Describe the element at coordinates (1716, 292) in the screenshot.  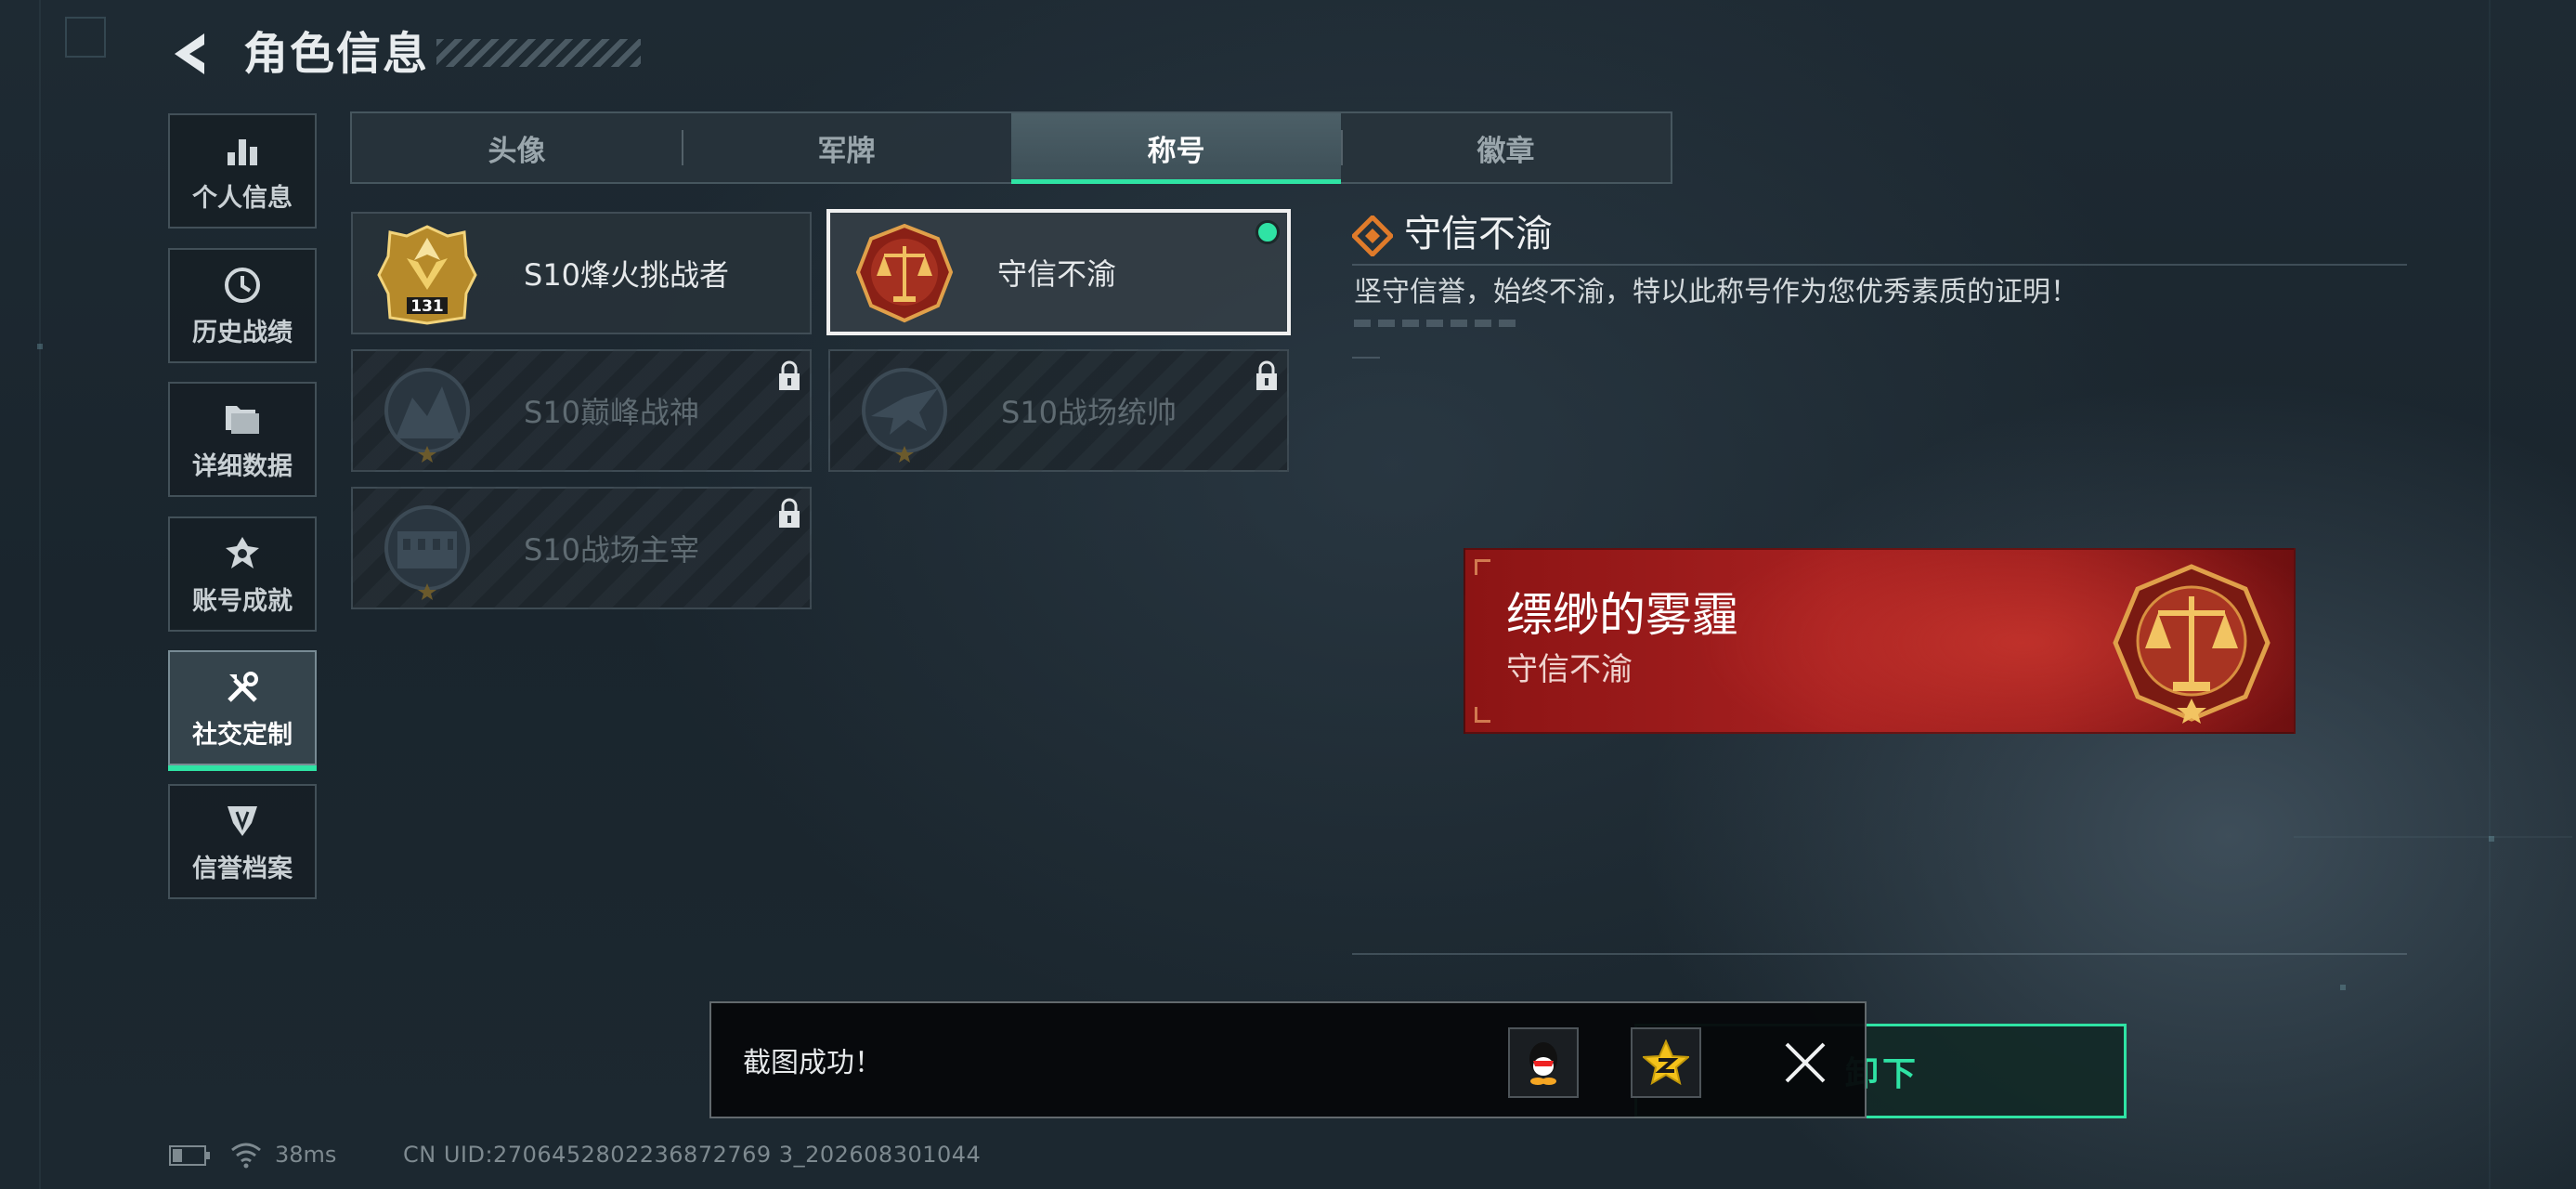
I see `detail-description: 坚守信誉，始终不渝，特以此称号作为您优秀素质的证明！` at that location.